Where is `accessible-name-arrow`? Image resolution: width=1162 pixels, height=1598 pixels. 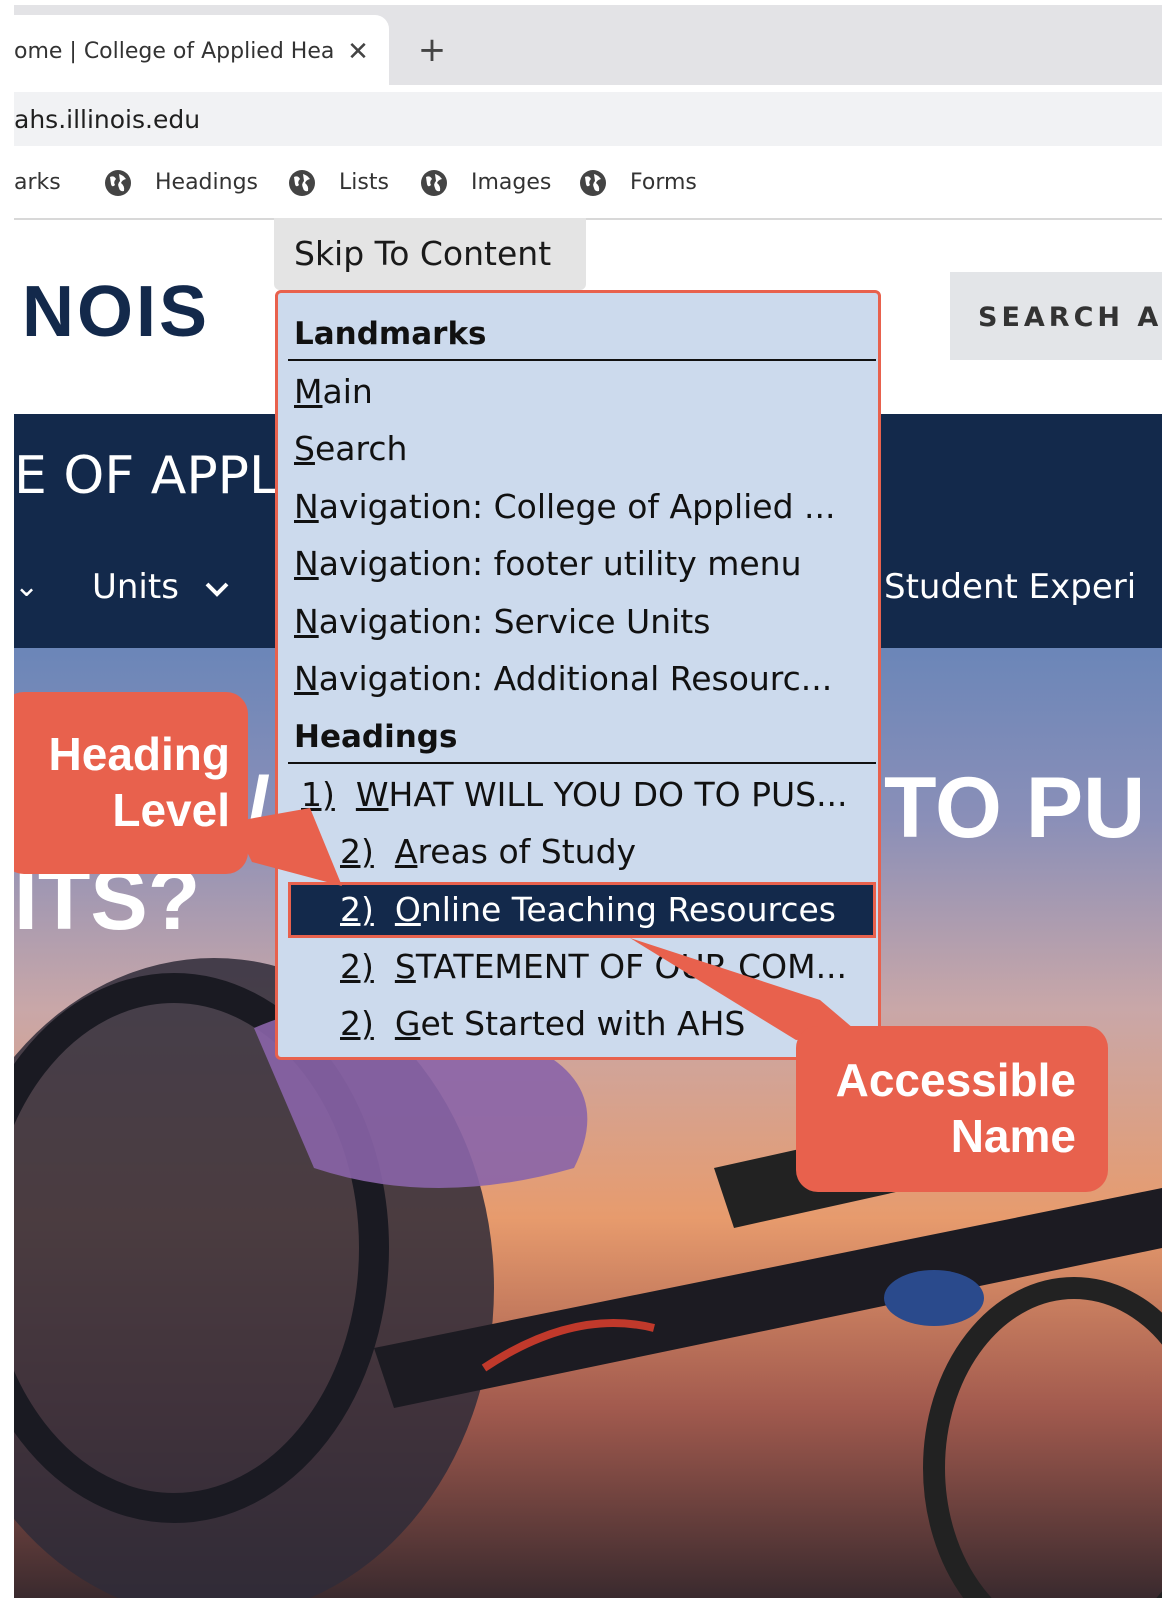
accessible-name-arrow is located at coordinates (745, 989).